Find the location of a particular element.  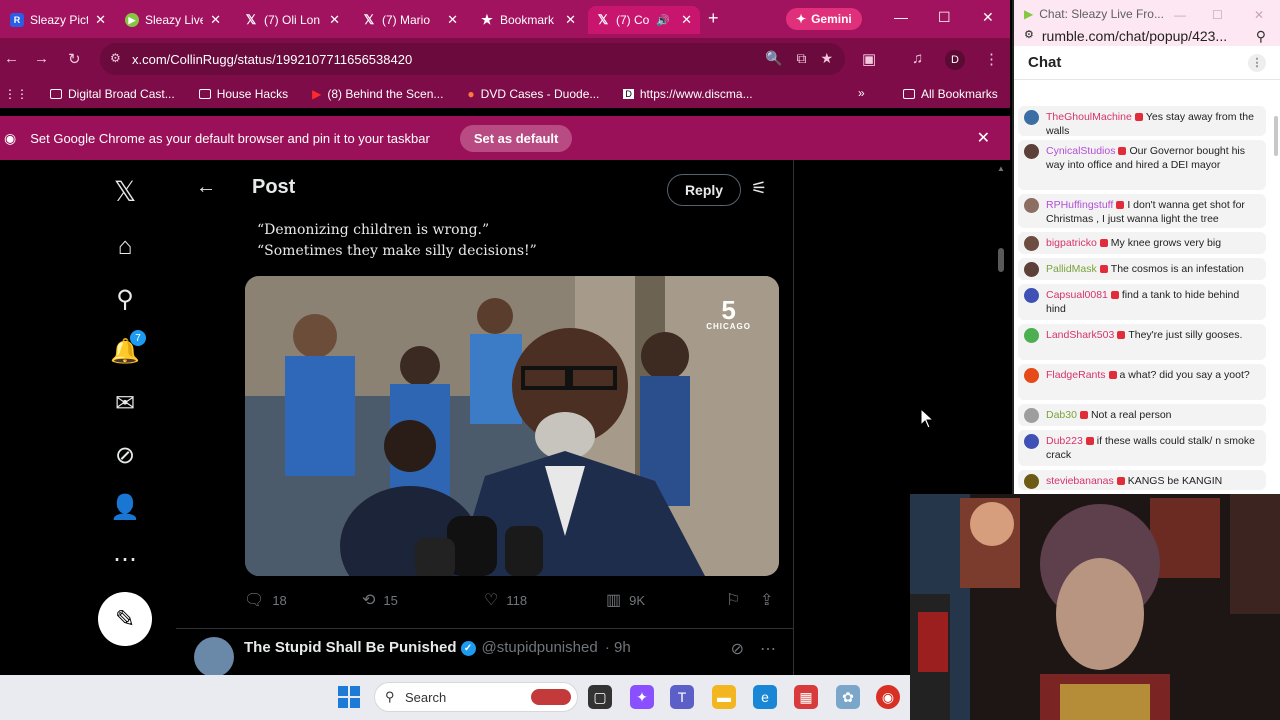

window-close-button: ✕ is located at coordinates (1259, 15).